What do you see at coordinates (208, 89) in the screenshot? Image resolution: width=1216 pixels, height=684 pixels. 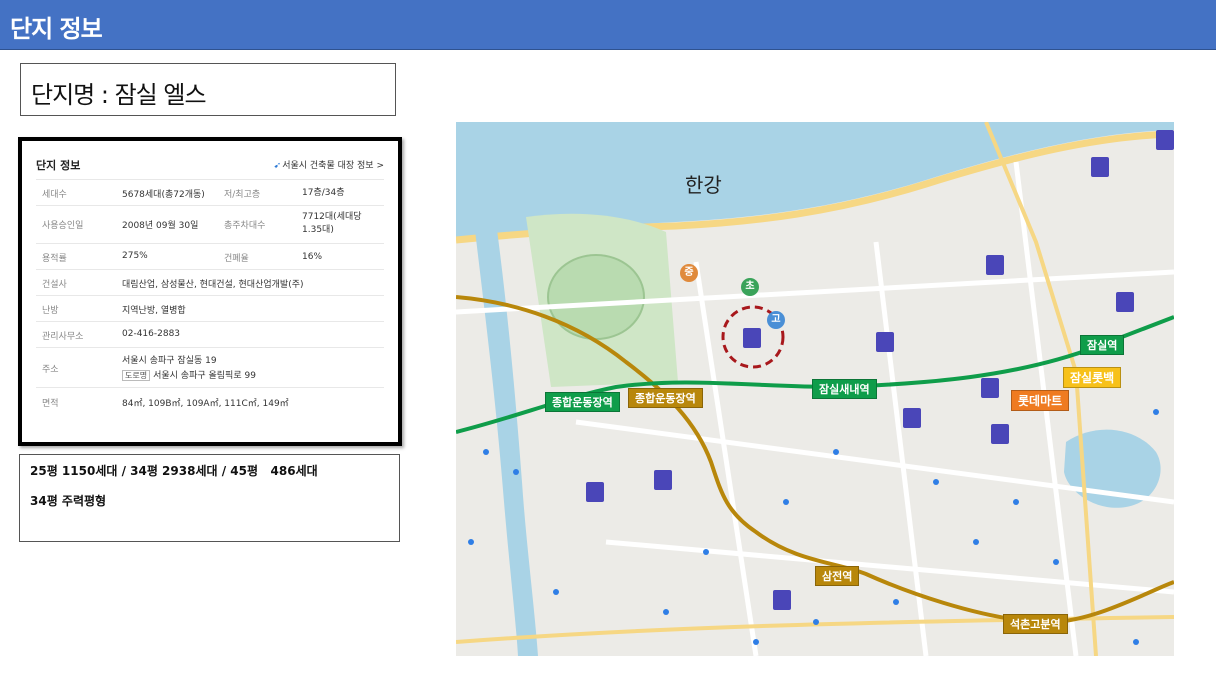 I see `complex-name-box: 단지명 : 잠실 엘스` at bounding box center [208, 89].